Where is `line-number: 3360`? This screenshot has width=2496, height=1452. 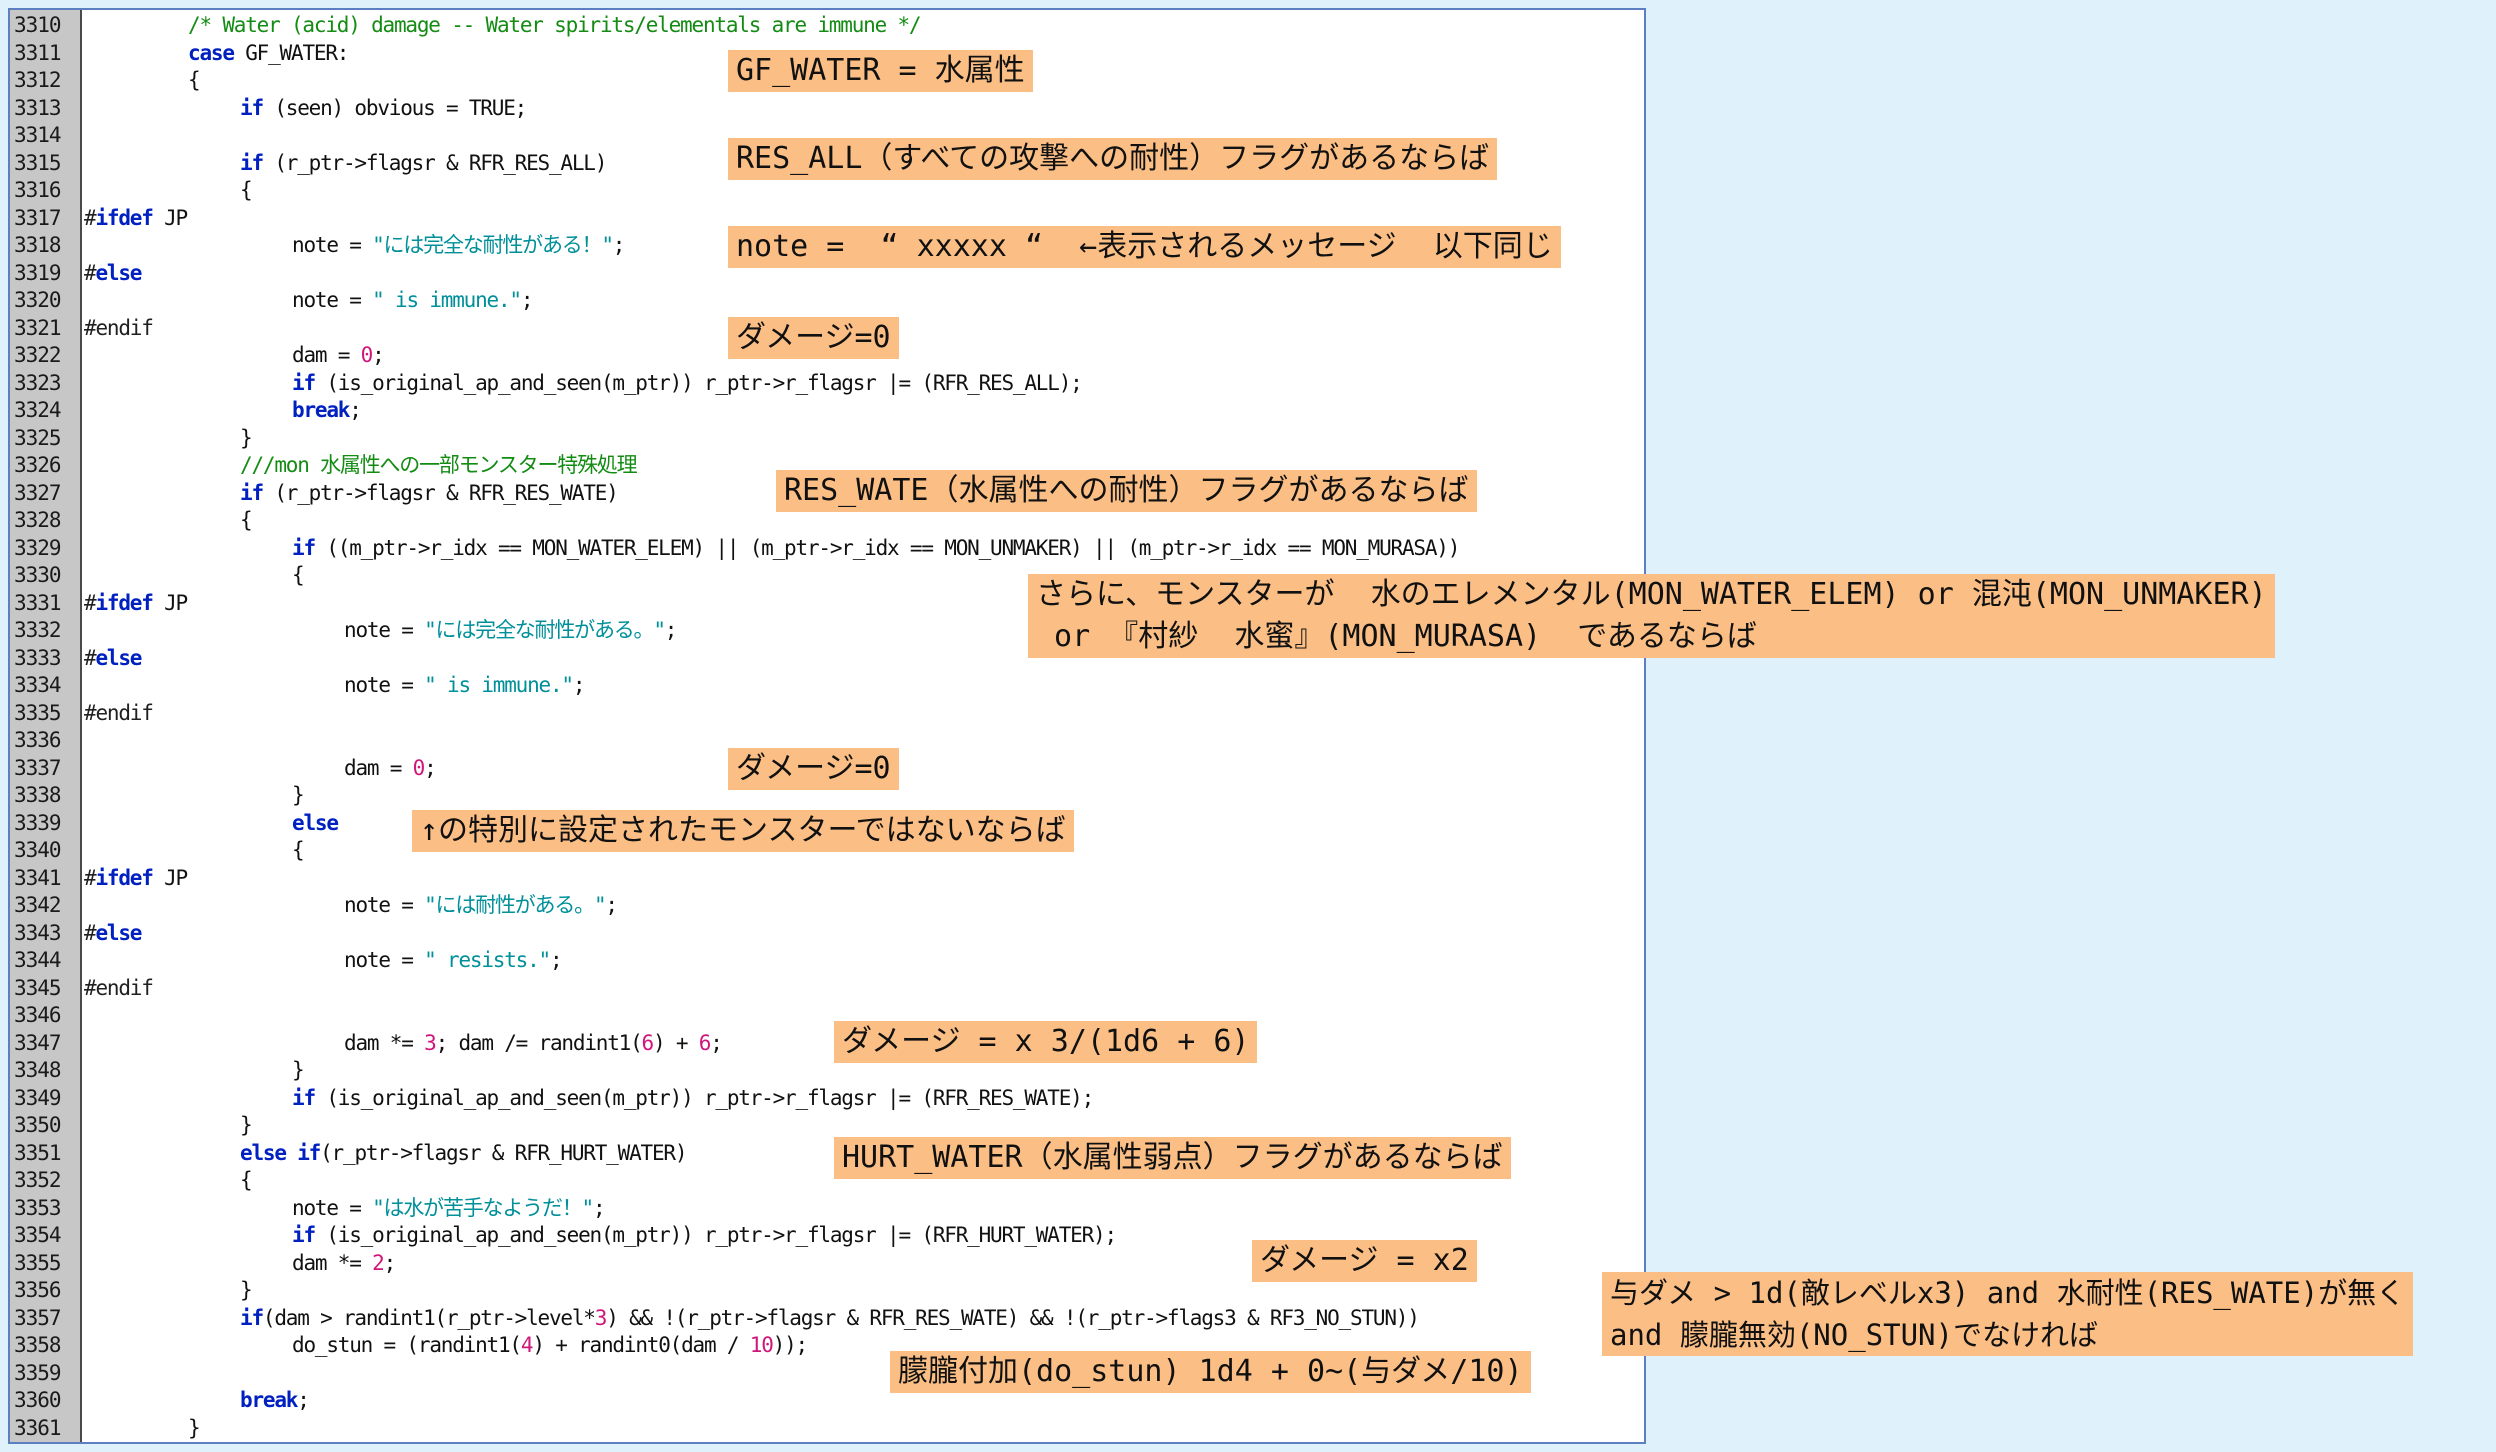 line-number: 3360 is located at coordinates (38, 1400).